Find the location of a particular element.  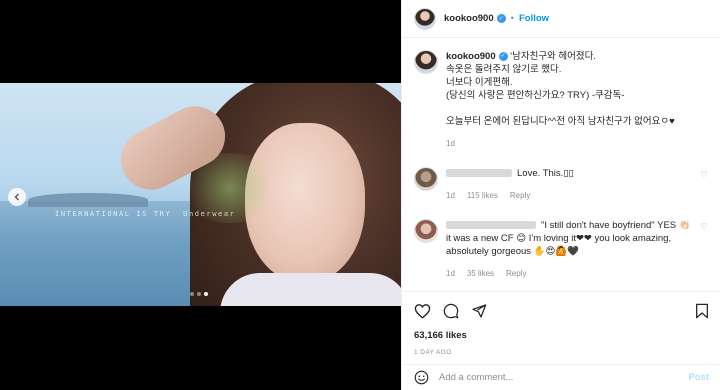

add-comment-bar: Post is located at coordinates (561, 377).